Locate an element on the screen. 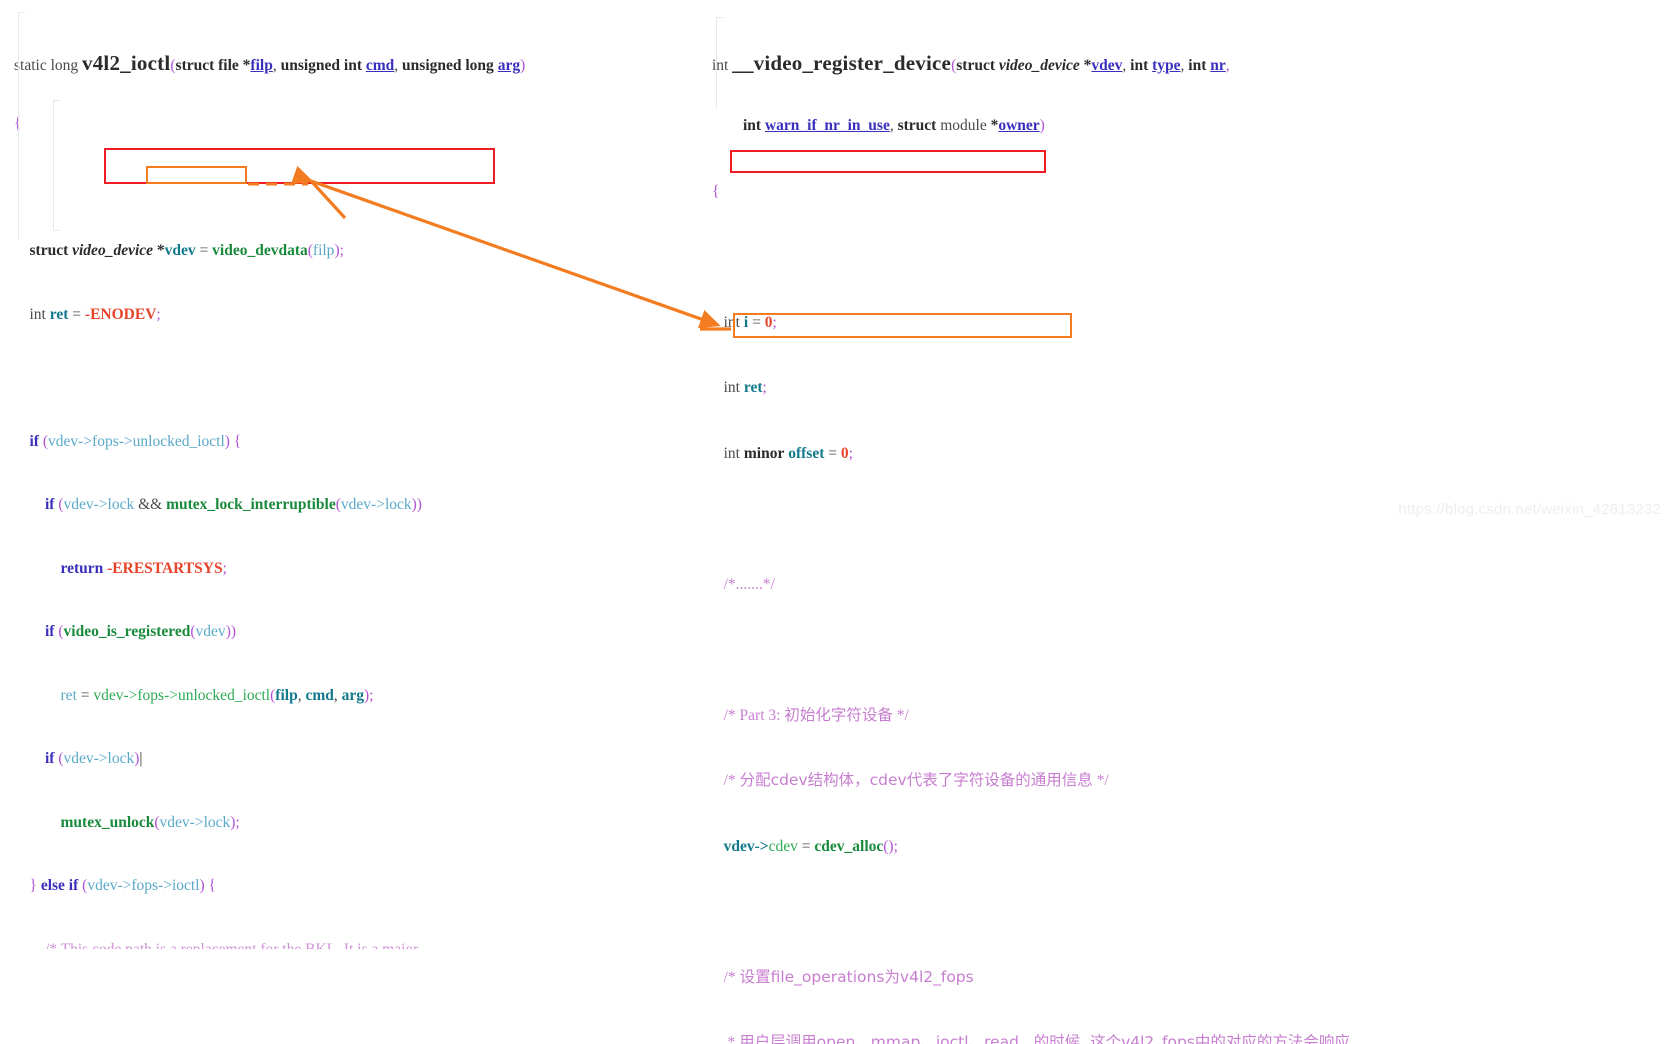 This screenshot has height=1044, width=1671. code-line: int i = 0; is located at coordinates (750, 322).